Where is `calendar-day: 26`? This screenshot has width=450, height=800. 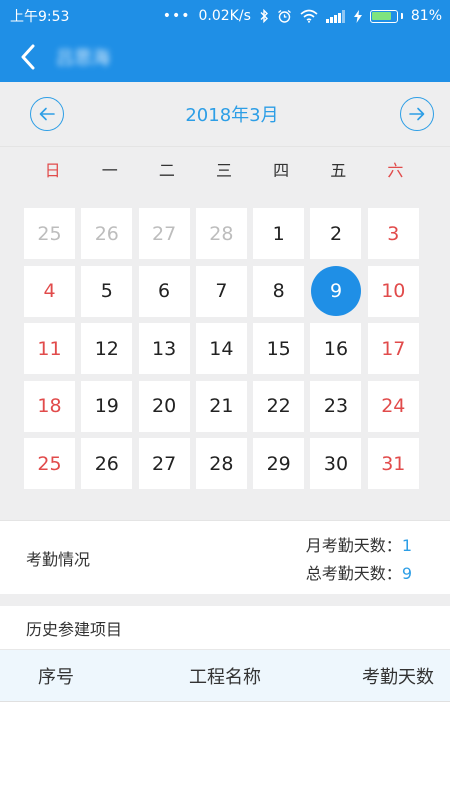
calendar-day: 26 is located at coordinates (107, 464).